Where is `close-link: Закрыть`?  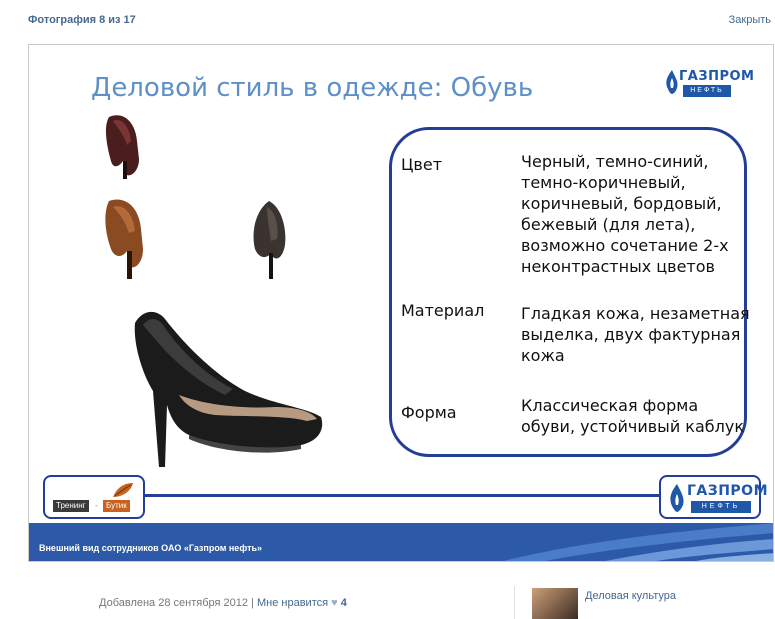 close-link: Закрыть is located at coordinates (750, 20).